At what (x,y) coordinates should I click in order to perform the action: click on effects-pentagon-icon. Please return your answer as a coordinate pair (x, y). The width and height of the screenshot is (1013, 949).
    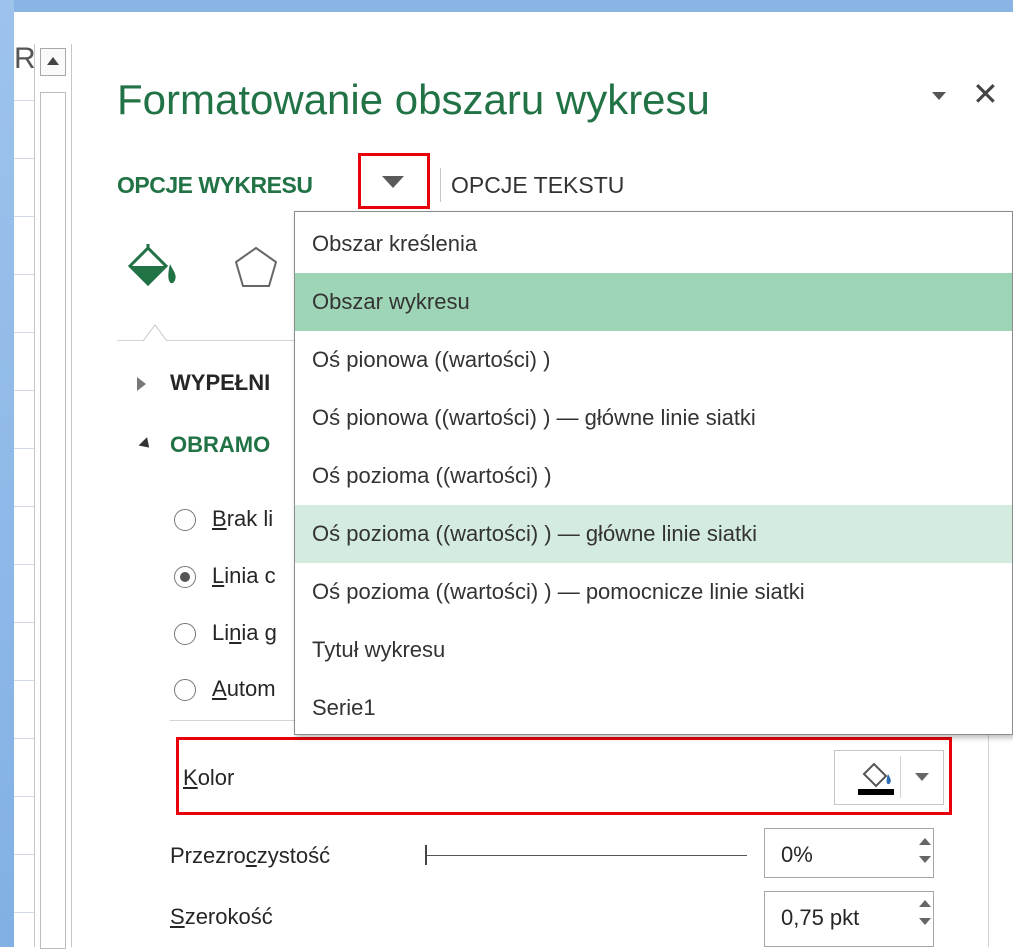
    Looking at the image, I should click on (256, 268).